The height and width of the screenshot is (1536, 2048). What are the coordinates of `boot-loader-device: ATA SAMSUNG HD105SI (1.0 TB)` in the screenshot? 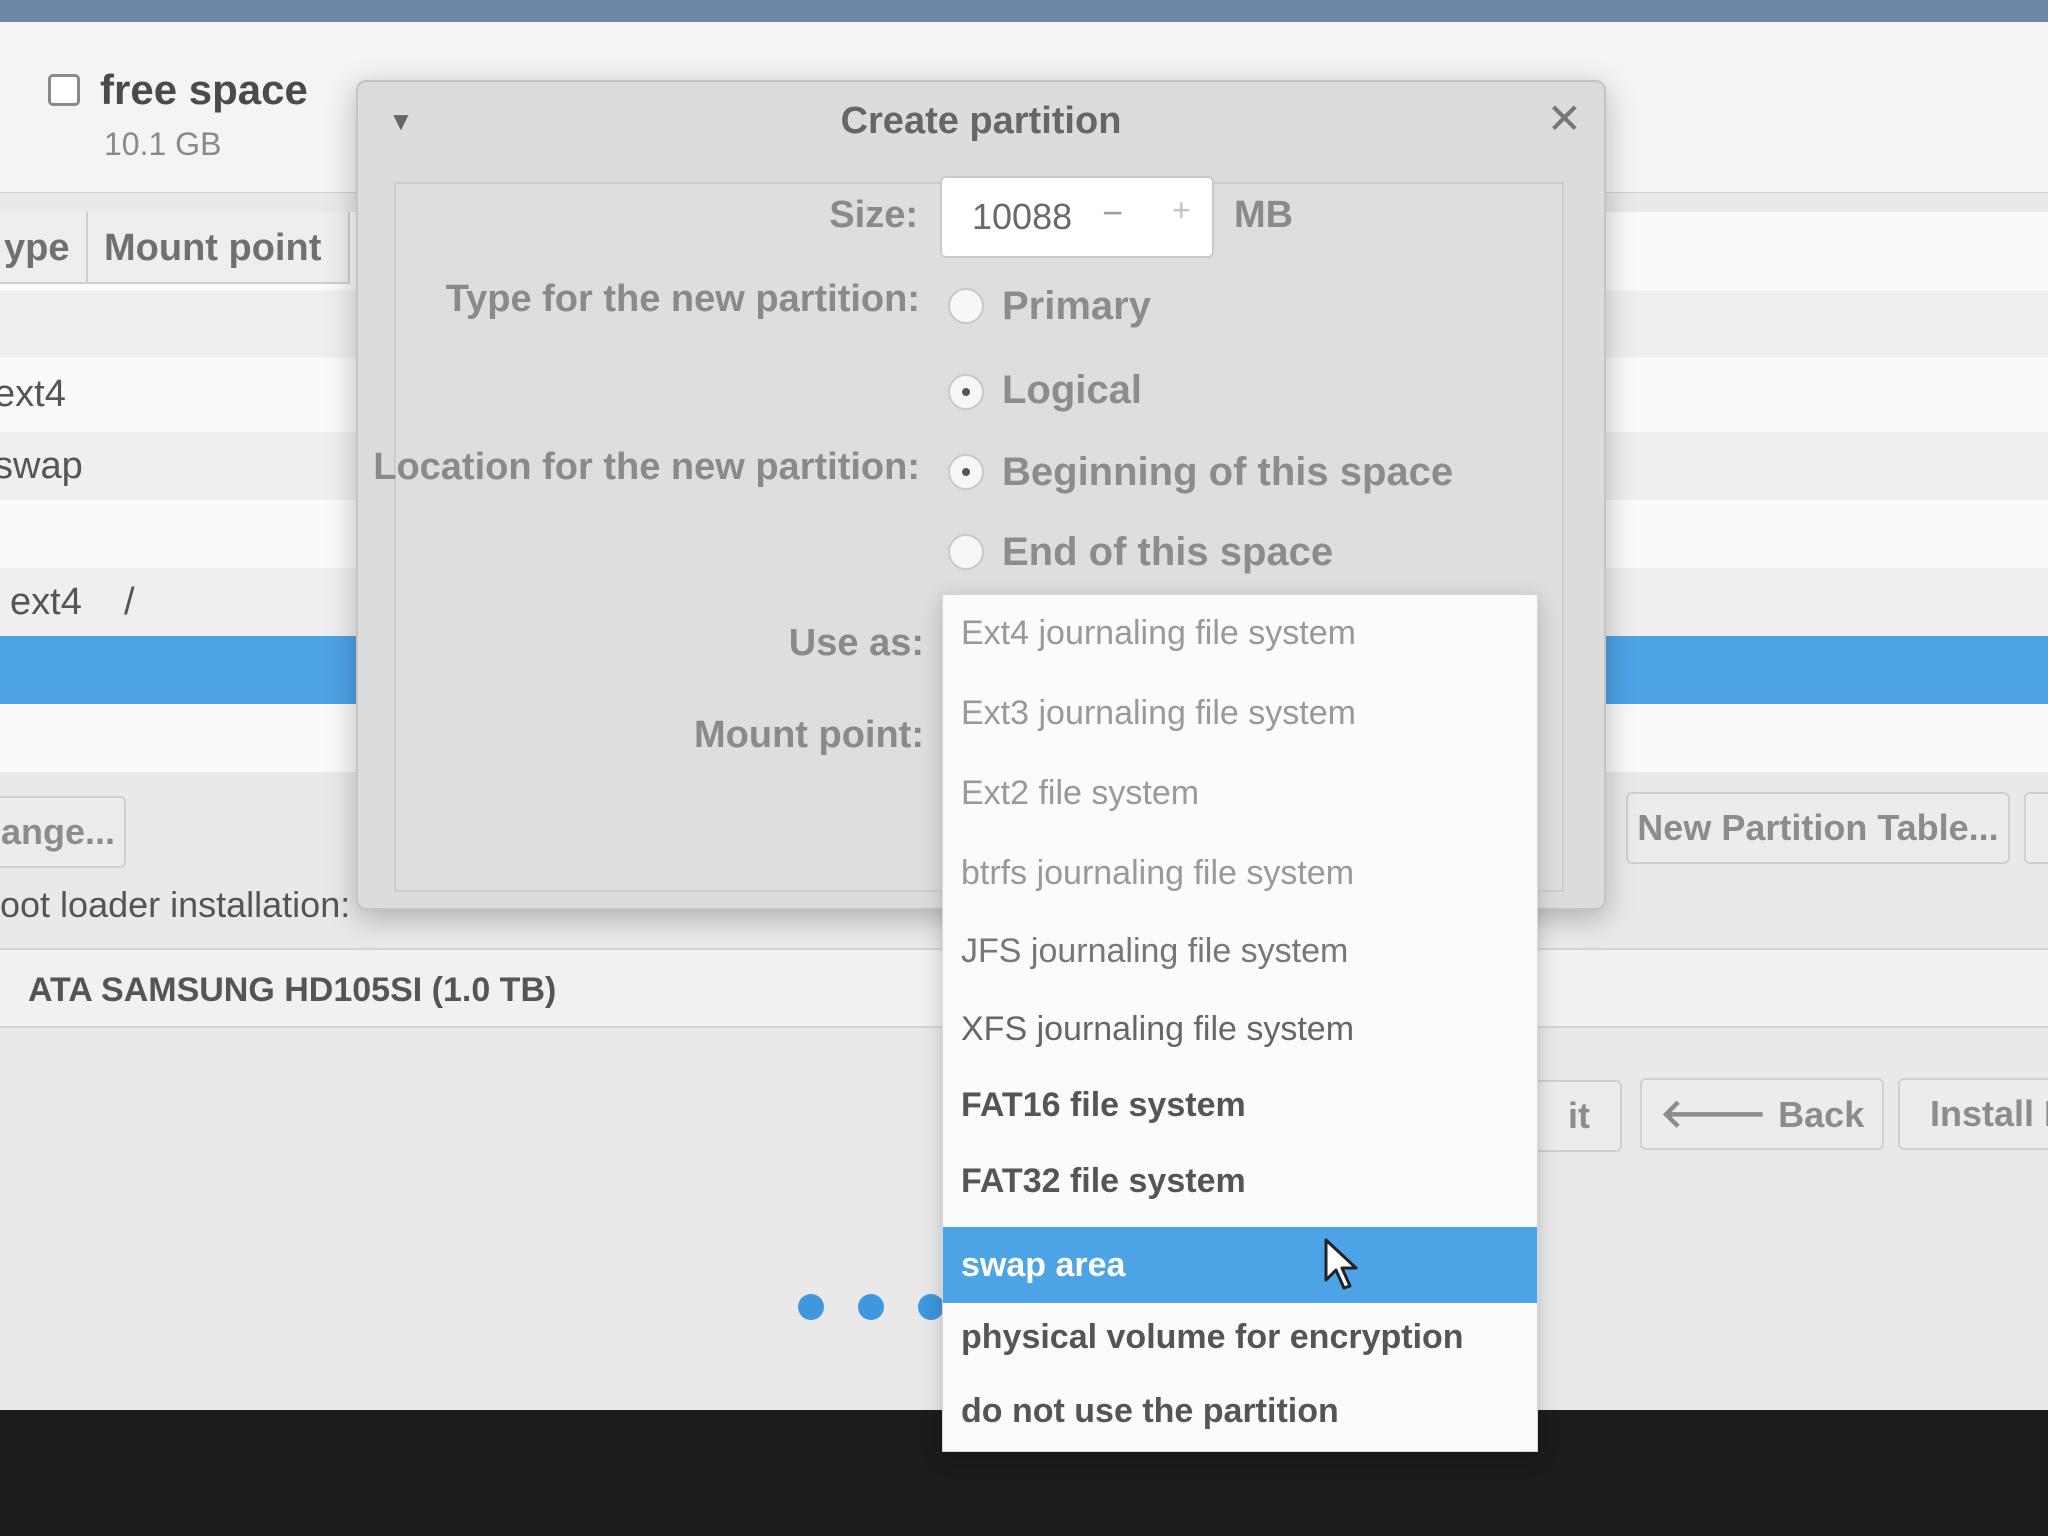 It's located at (292, 990).